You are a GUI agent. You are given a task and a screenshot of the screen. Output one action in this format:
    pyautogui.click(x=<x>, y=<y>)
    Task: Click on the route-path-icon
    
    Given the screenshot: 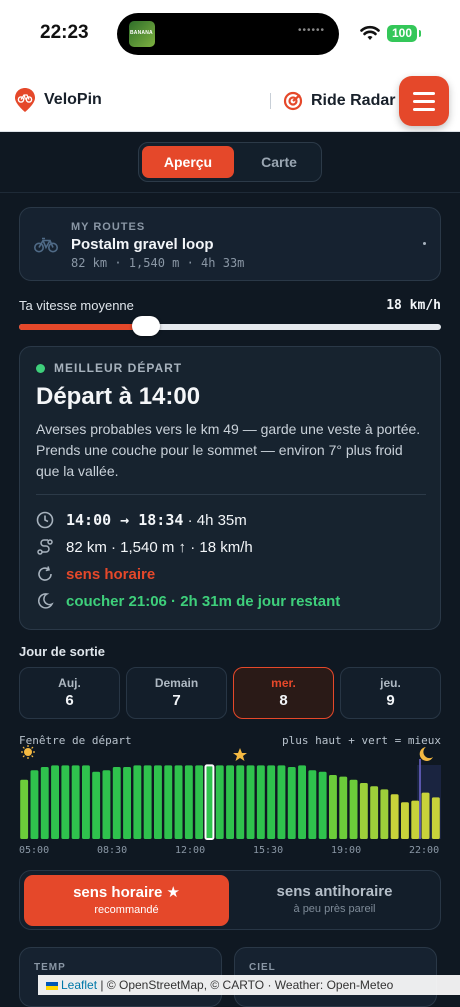 What is the action you would take?
    pyautogui.click(x=45, y=547)
    